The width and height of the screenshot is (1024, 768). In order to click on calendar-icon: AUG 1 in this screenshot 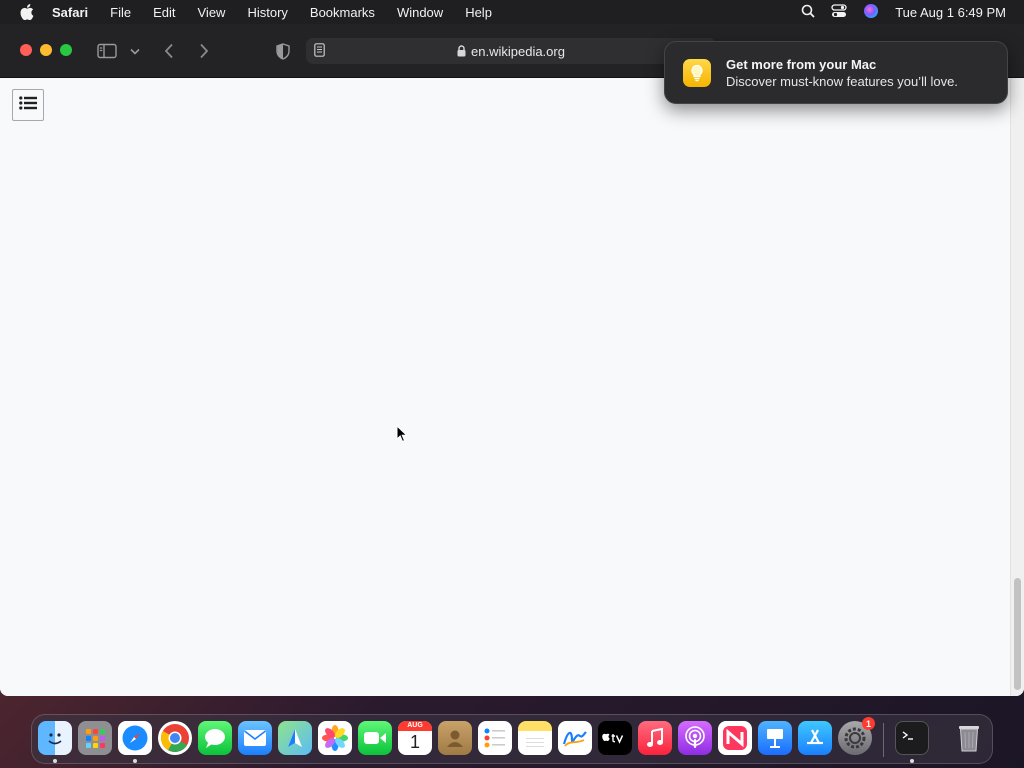, I will do `click(415, 738)`.